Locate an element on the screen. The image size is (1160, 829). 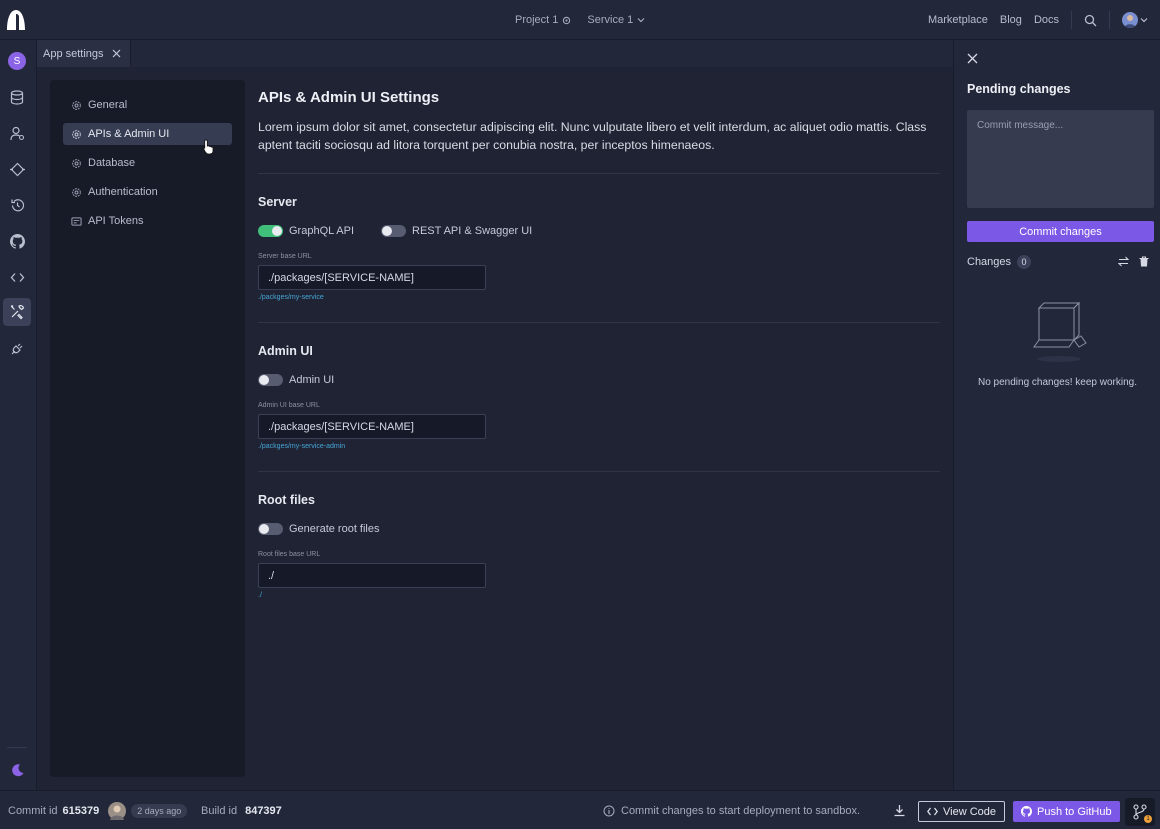
blog-link: Blog is located at coordinates (1011, 20).